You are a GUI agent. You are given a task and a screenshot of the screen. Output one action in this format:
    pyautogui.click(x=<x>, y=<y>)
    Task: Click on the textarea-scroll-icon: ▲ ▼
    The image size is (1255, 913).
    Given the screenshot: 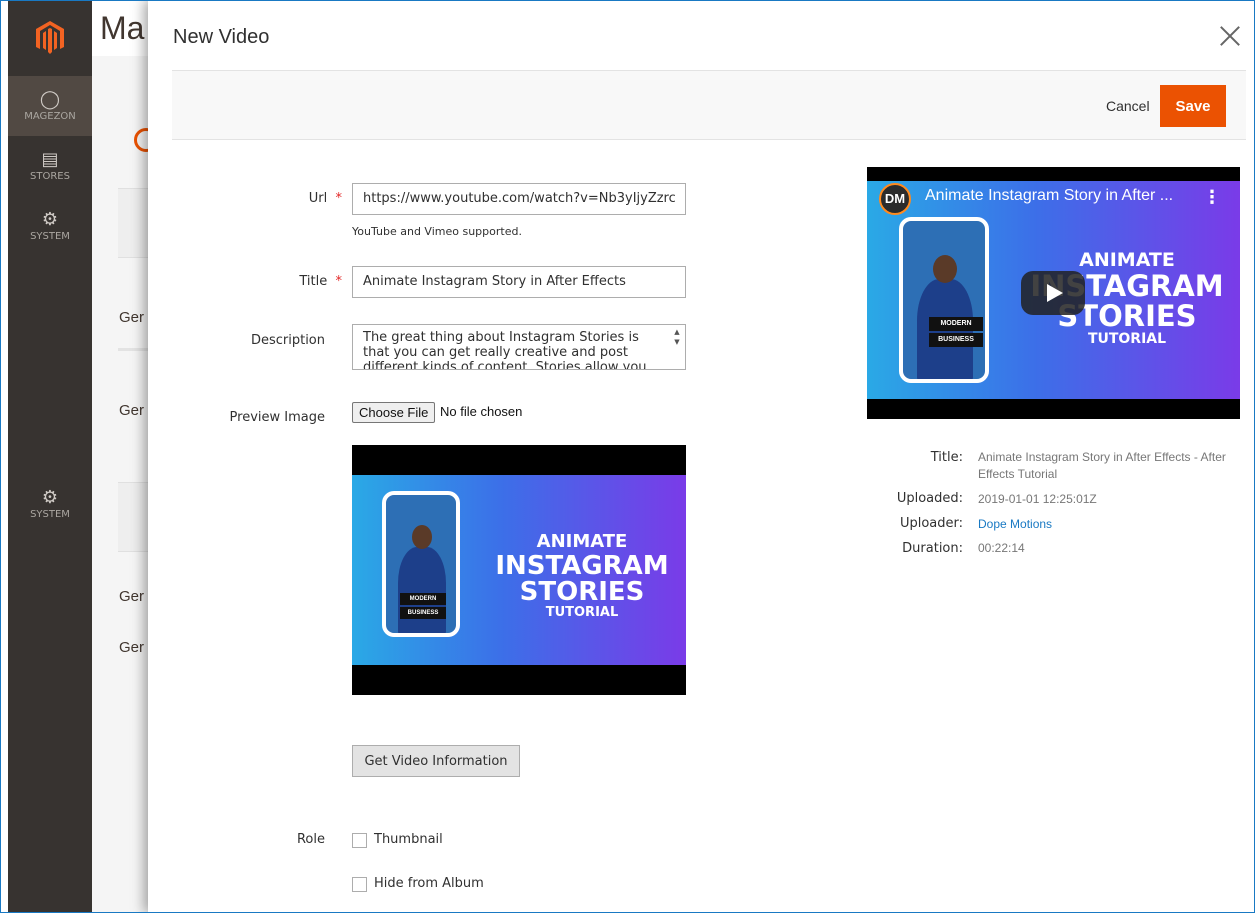 What is the action you would take?
    pyautogui.click(x=677, y=337)
    